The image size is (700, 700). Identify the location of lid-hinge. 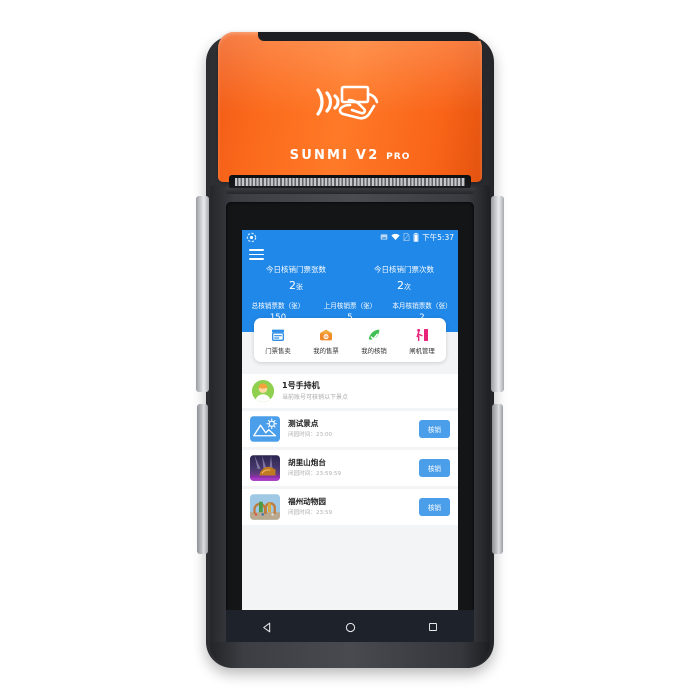
(370, 36).